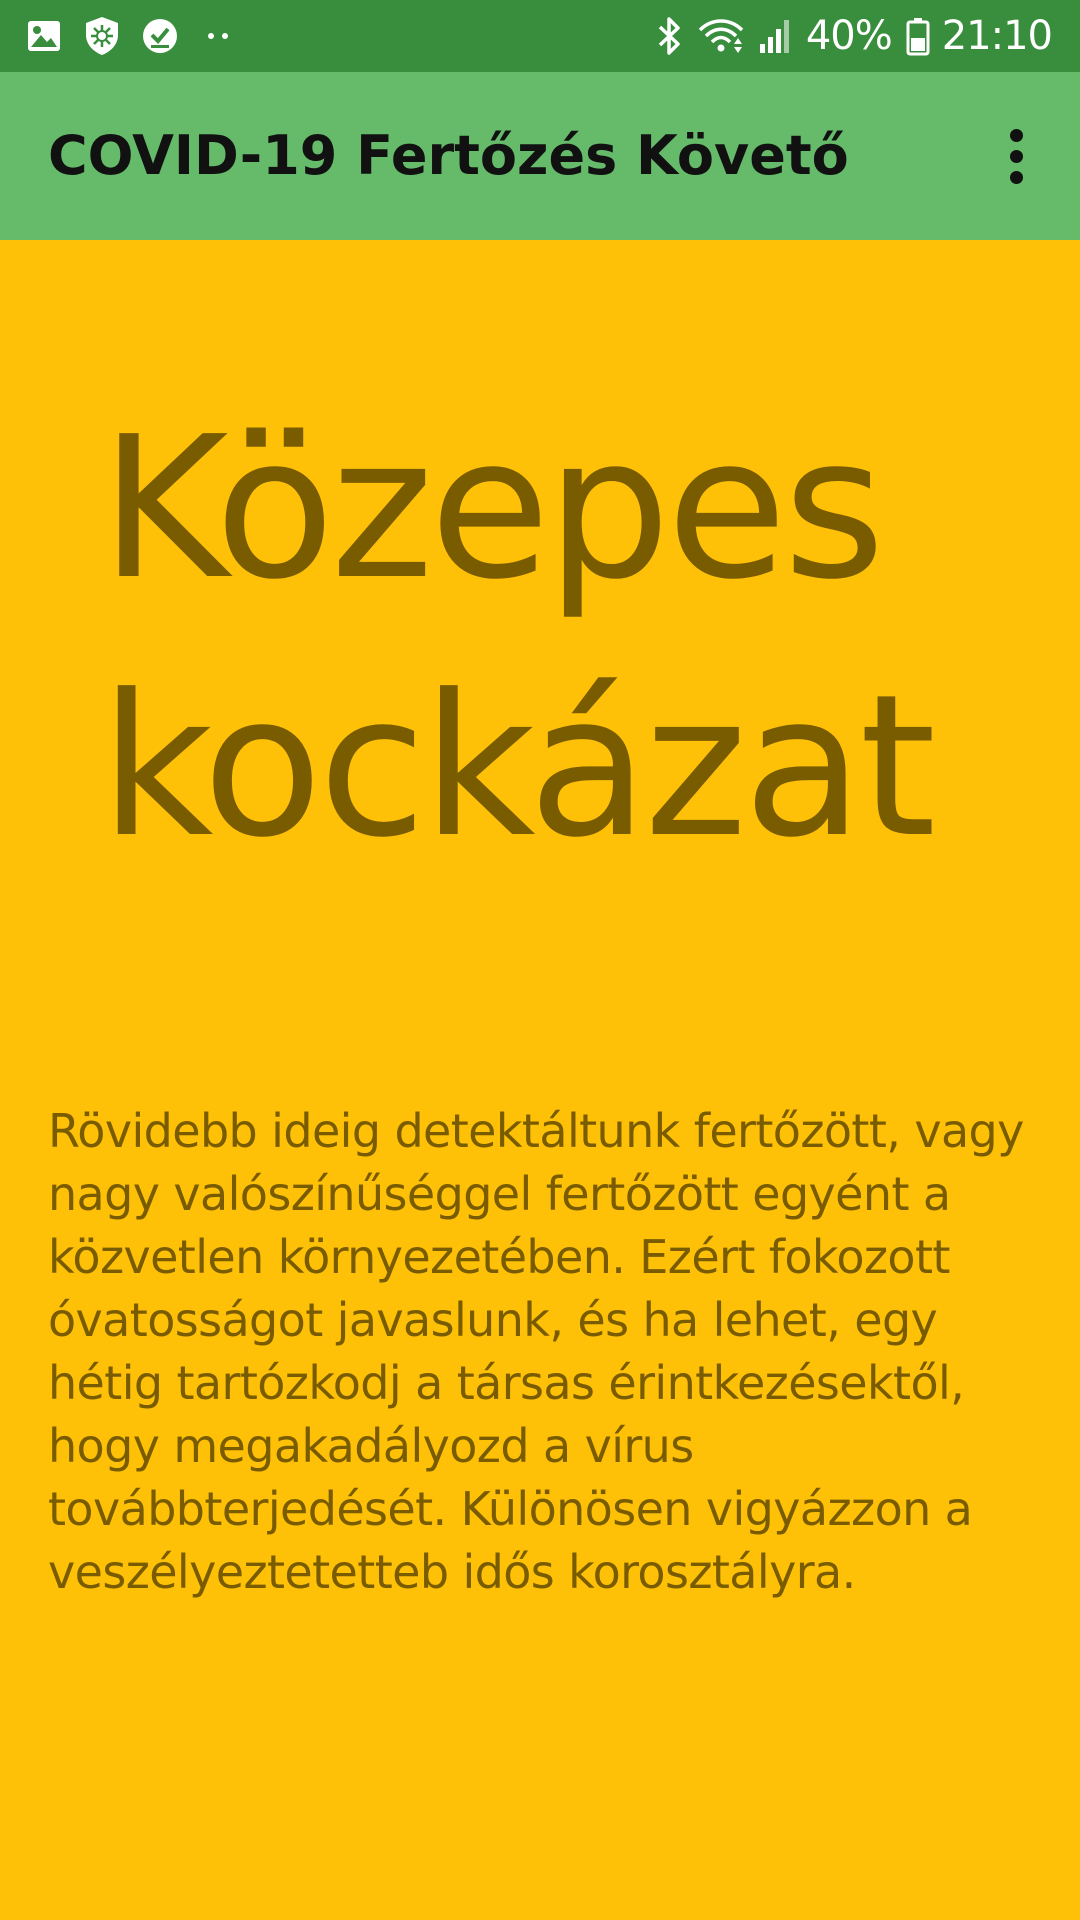 This screenshot has height=1920, width=1080. I want to click on app-bar: COVID-19 Fertőzés Követő, so click(540, 156).